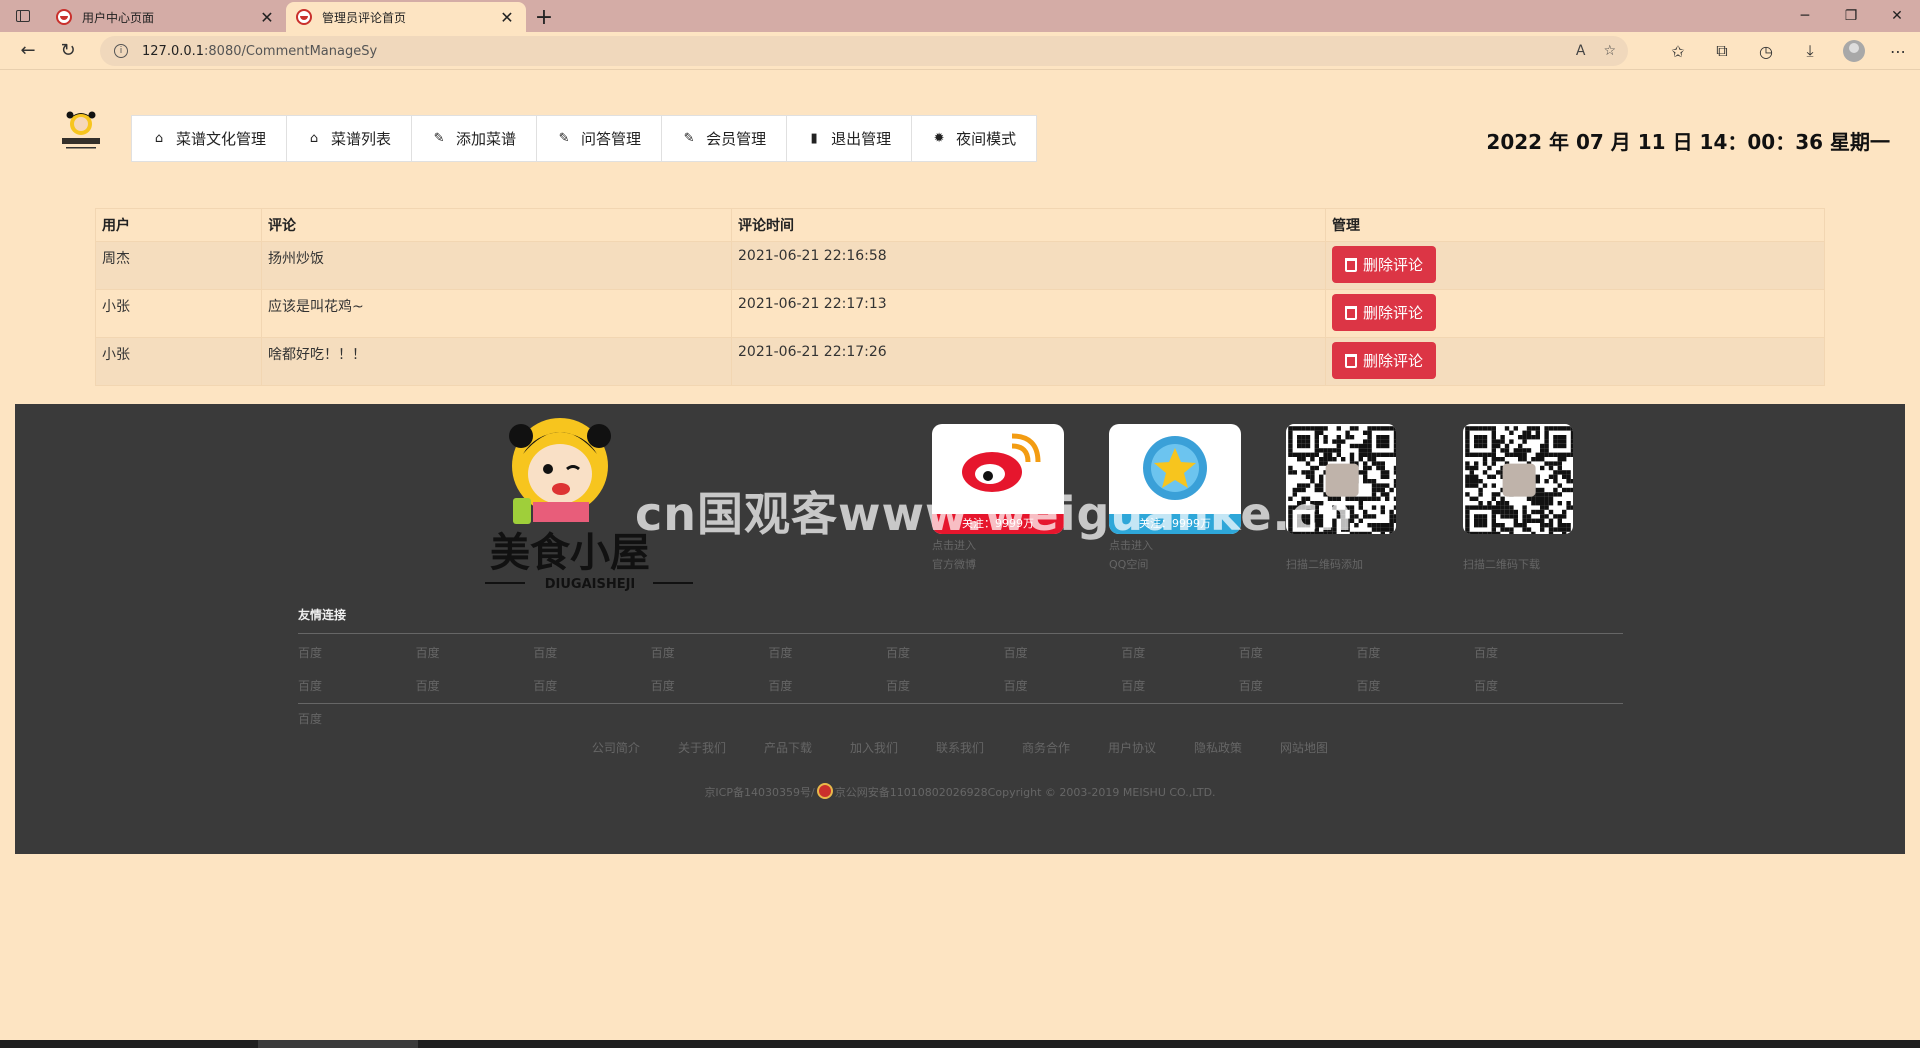 The height and width of the screenshot is (1048, 1920). I want to click on footer-nav-link: 关于我们, so click(702, 748).